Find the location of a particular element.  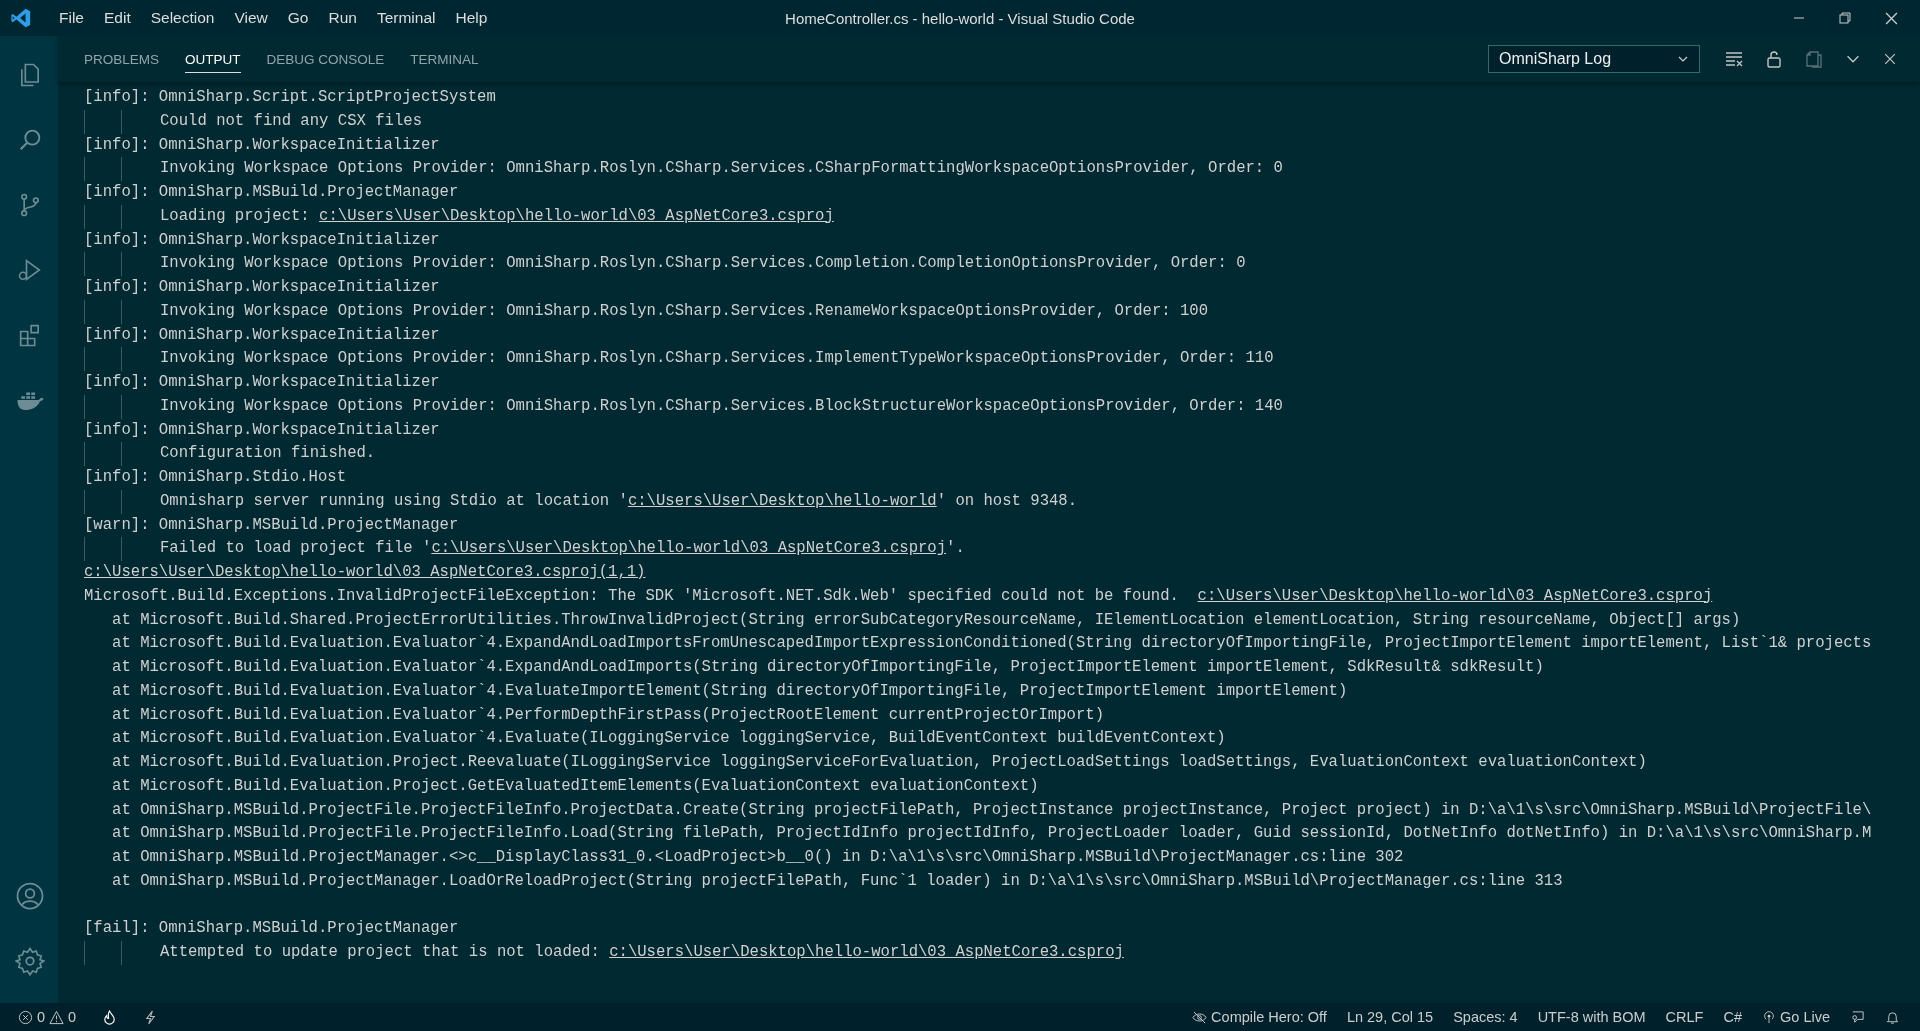

feedback-icon is located at coordinates (1857, 1017).